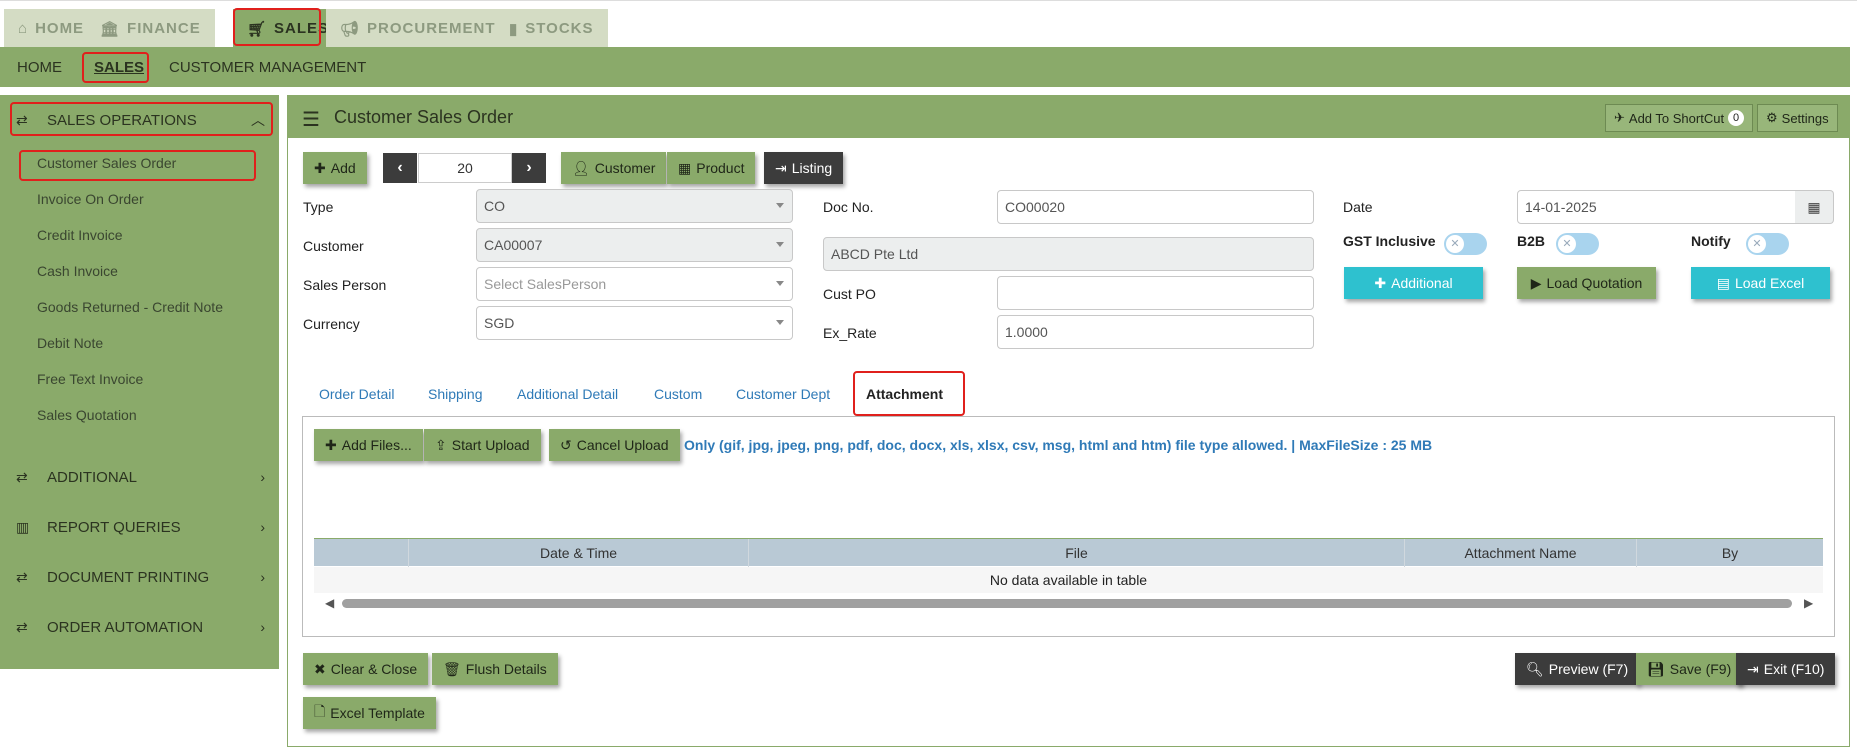 This screenshot has width=1857, height=751. I want to click on tab-shipping: Shipping, so click(455, 397).